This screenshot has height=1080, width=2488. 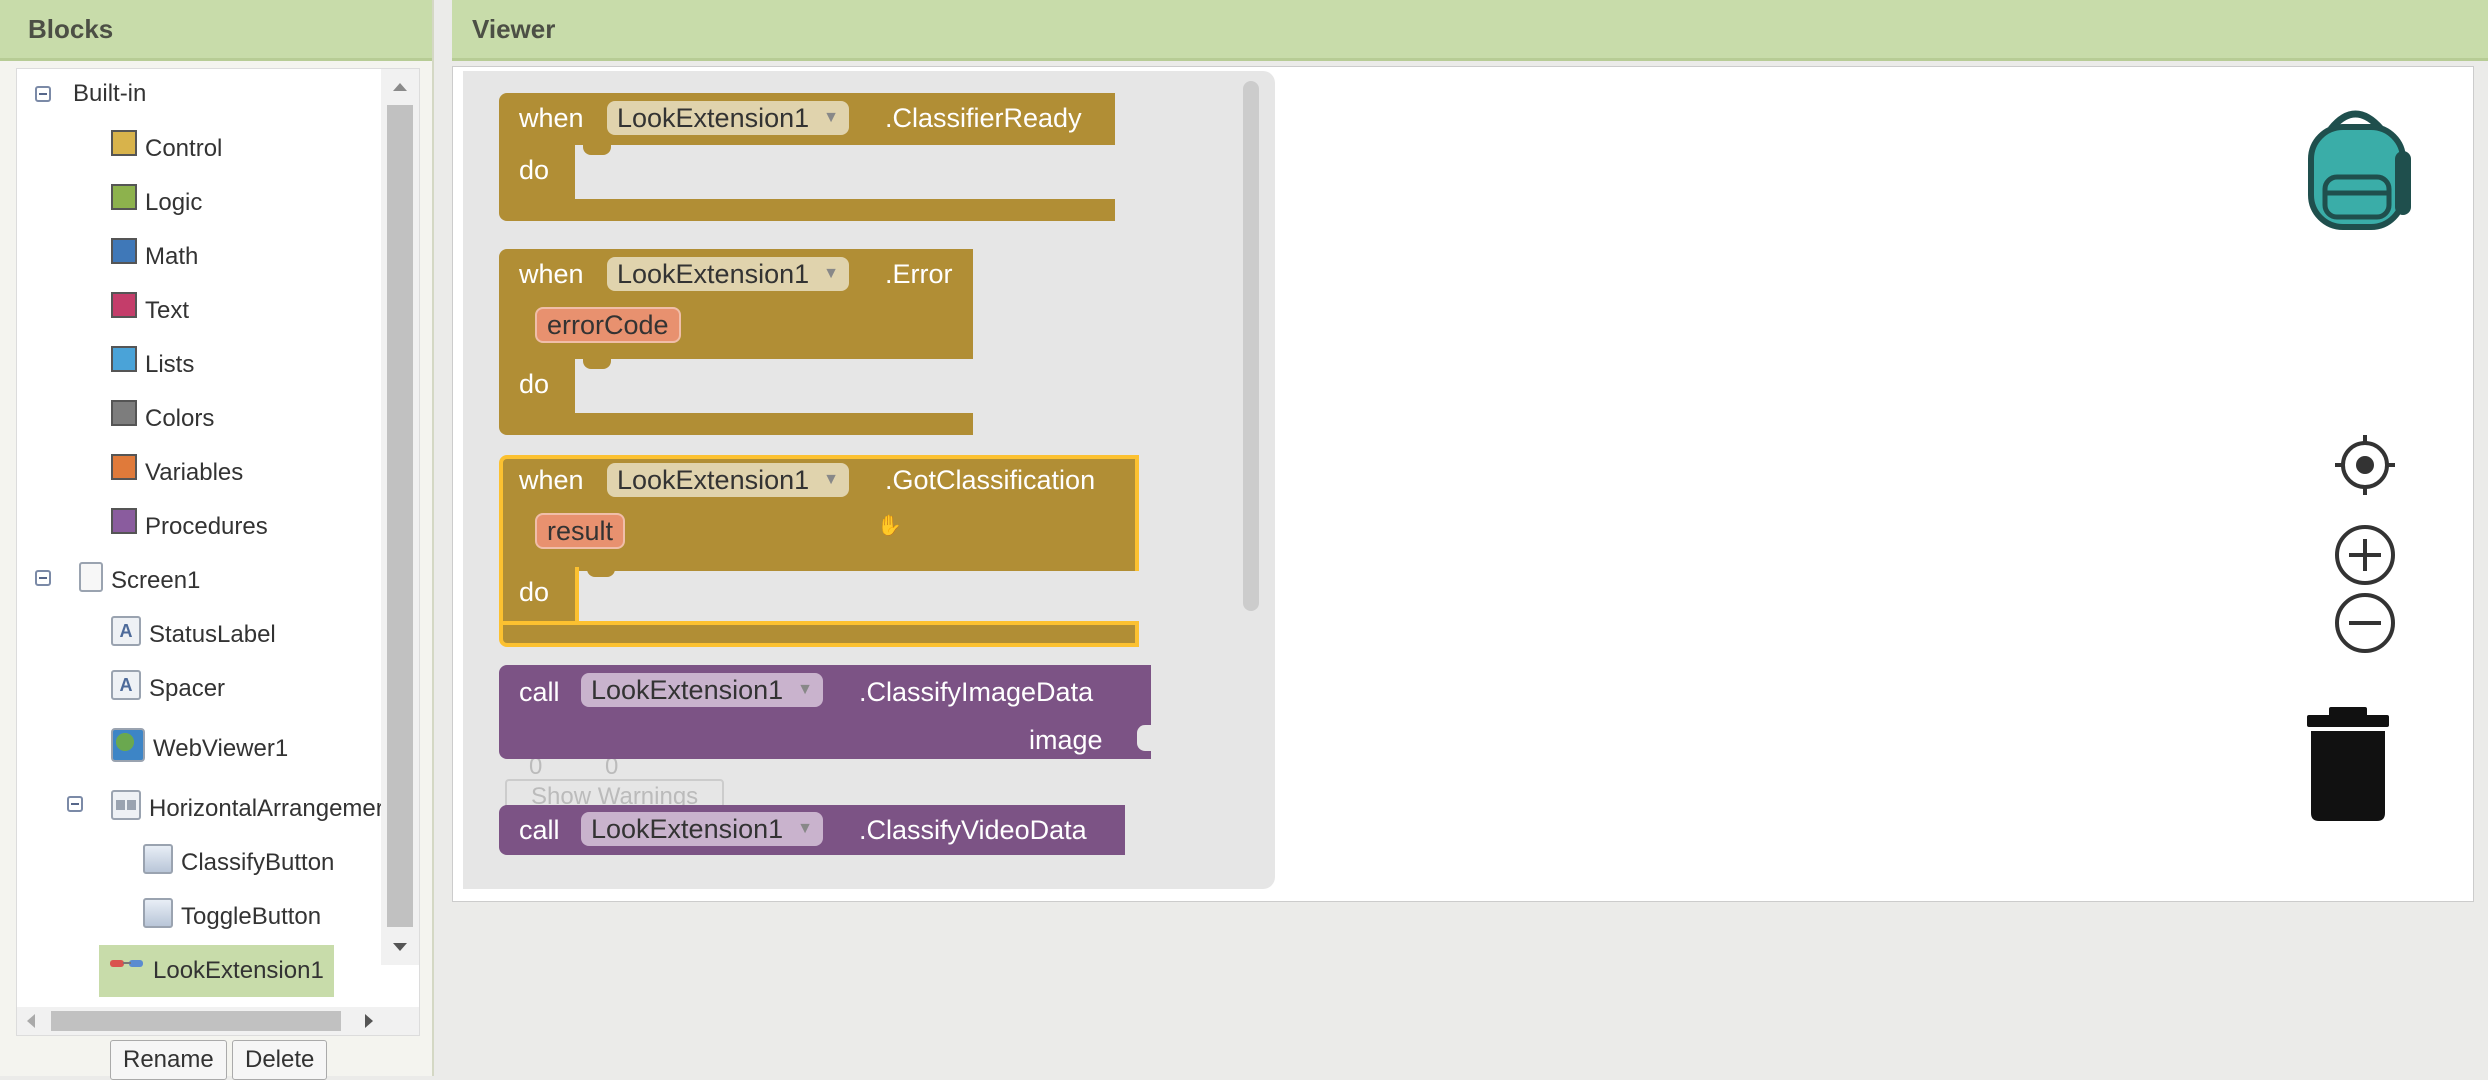 What do you see at coordinates (43, 94) in the screenshot?
I see `collapse-builtin-icon` at bounding box center [43, 94].